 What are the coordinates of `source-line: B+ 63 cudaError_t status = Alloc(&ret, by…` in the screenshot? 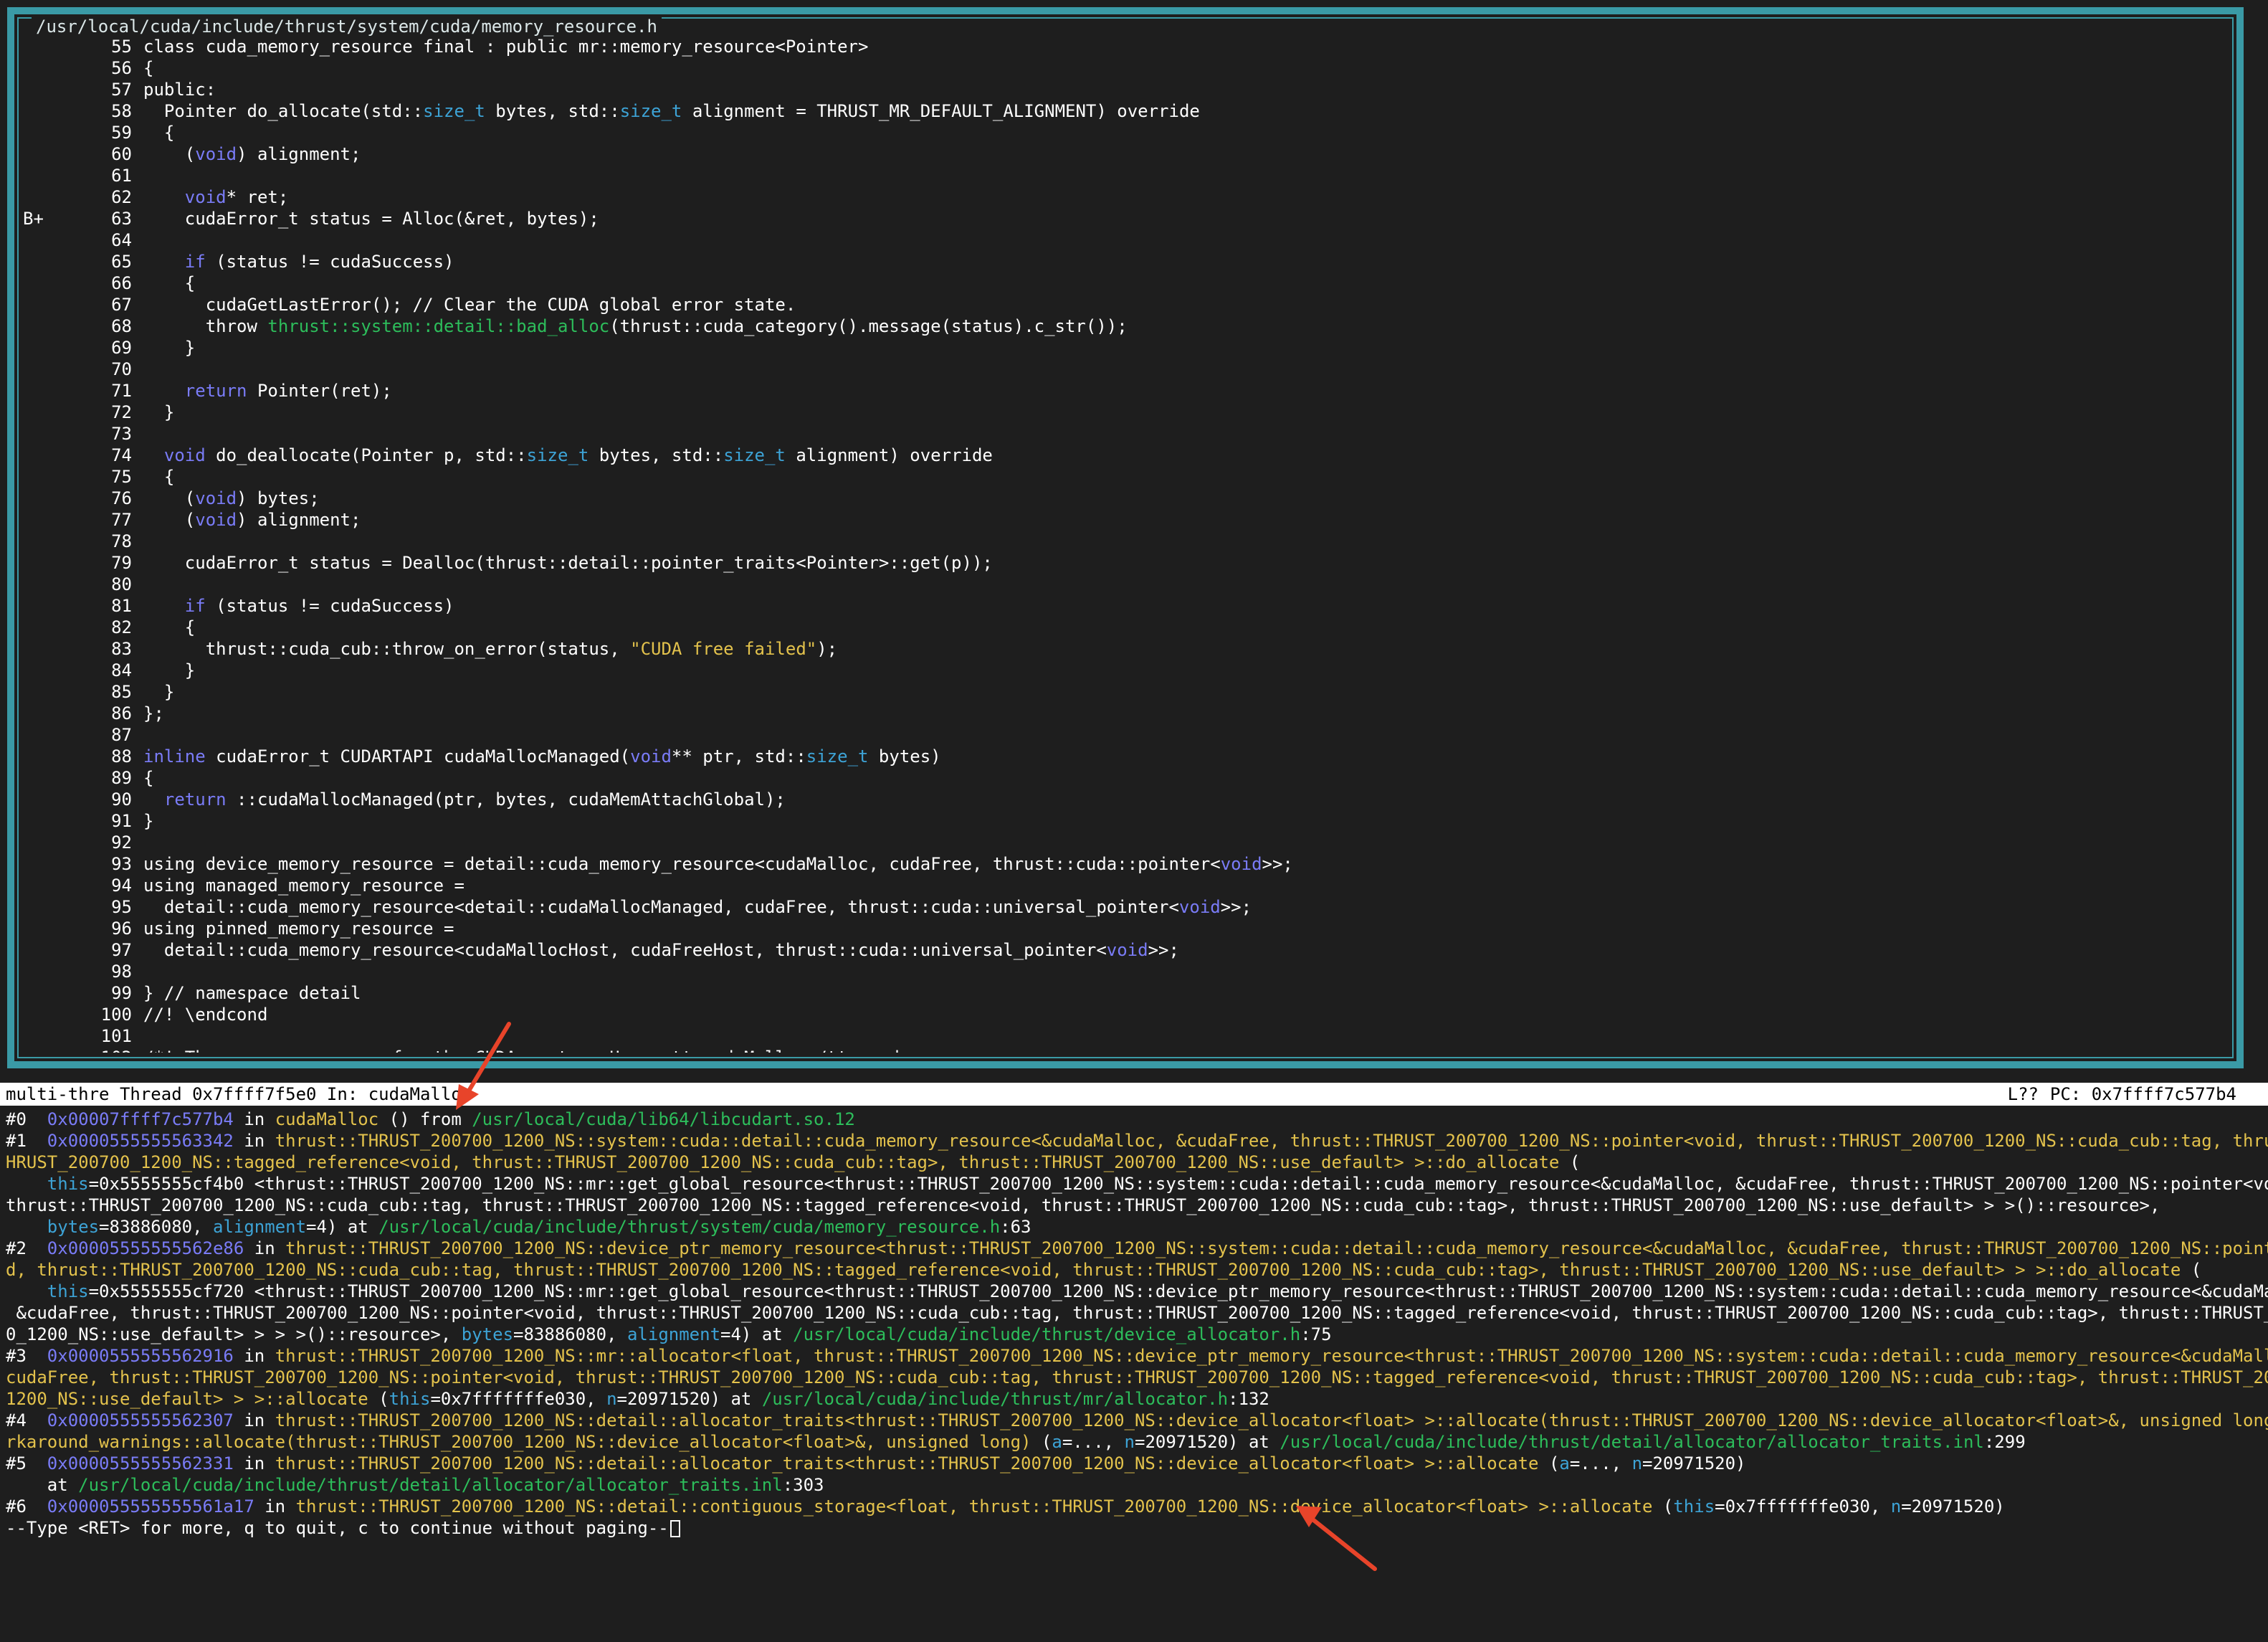 It's located at (1125, 218).